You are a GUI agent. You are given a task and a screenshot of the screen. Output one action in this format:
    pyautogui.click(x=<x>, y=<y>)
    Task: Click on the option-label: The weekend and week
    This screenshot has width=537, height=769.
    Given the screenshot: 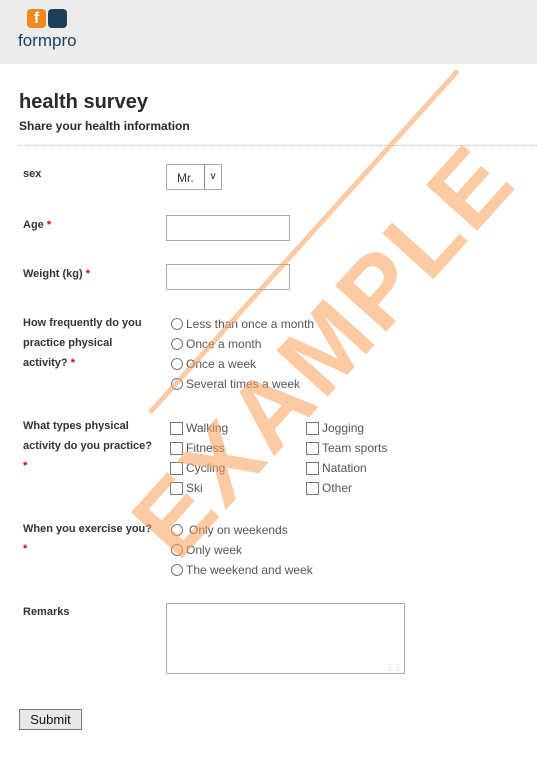 What is the action you would take?
    pyautogui.click(x=249, y=570)
    